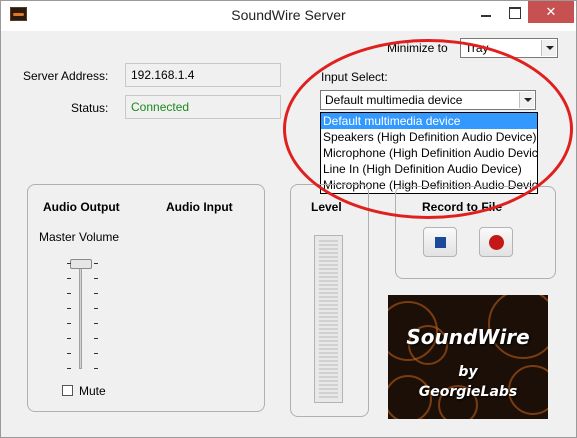 Image resolution: width=577 pixels, height=438 pixels. What do you see at coordinates (90, 108) in the screenshot?
I see `status-label: Status:` at bounding box center [90, 108].